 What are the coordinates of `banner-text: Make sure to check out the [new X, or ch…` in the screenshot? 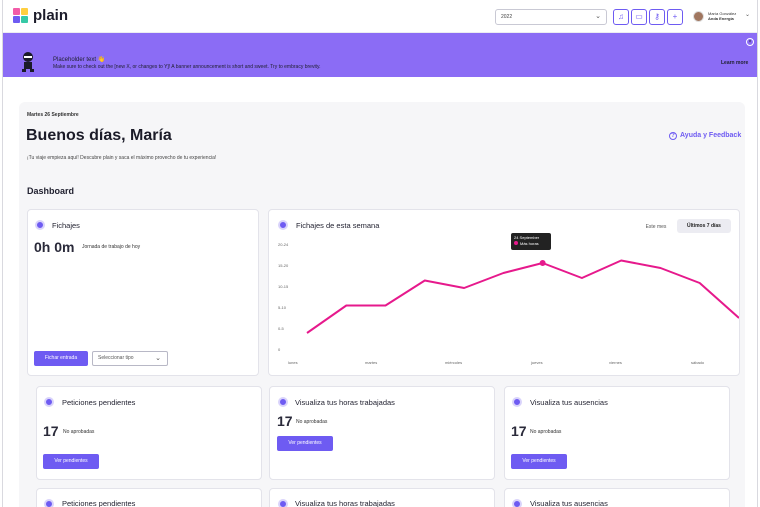 It's located at (187, 67).